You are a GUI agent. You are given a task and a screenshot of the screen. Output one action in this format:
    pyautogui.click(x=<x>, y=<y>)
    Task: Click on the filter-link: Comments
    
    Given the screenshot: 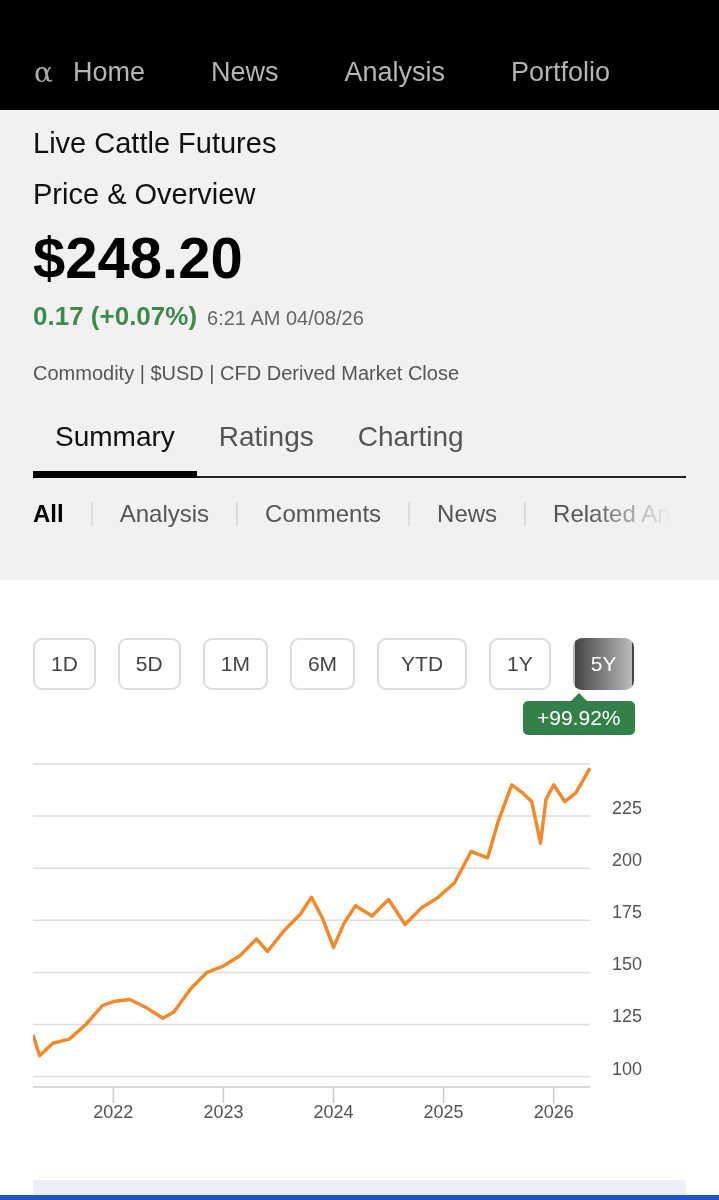 What is the action you would take?
    pyautogui.click(x=323, y=514)
    